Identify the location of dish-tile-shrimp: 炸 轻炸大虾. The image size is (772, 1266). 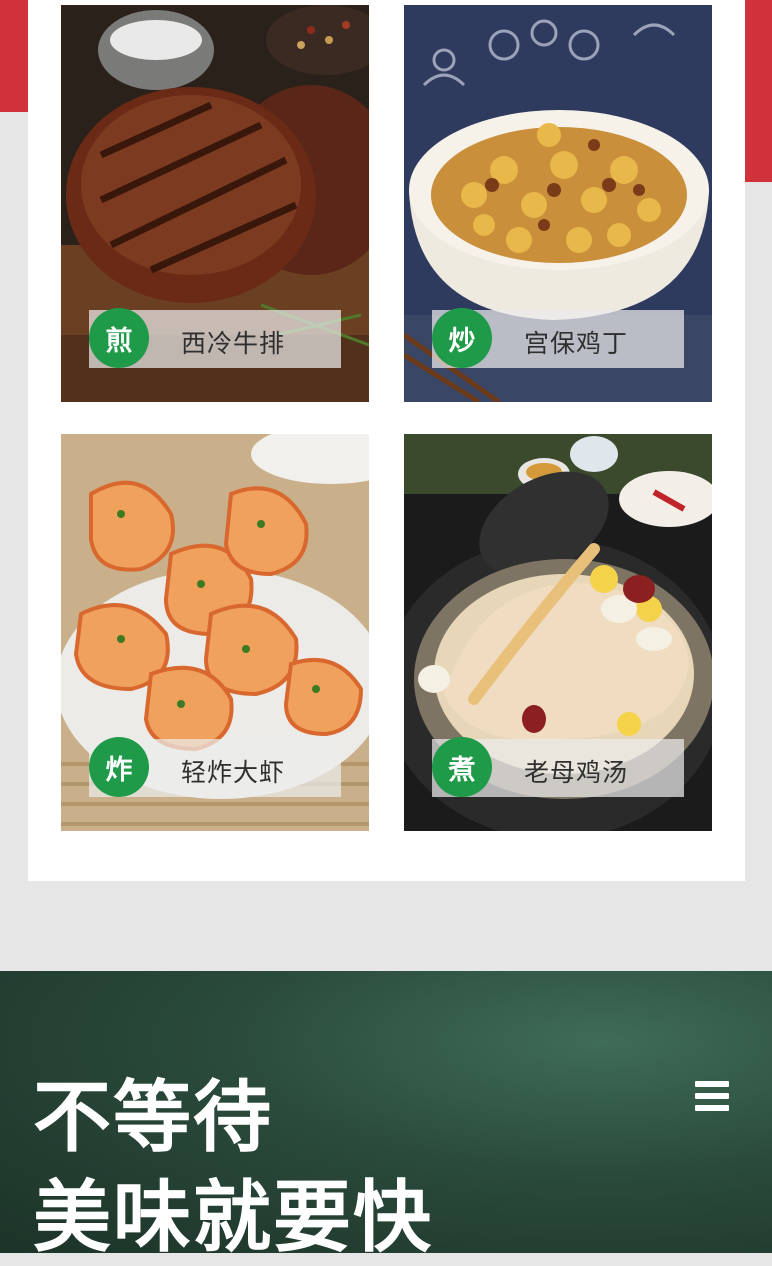
(215, 632).